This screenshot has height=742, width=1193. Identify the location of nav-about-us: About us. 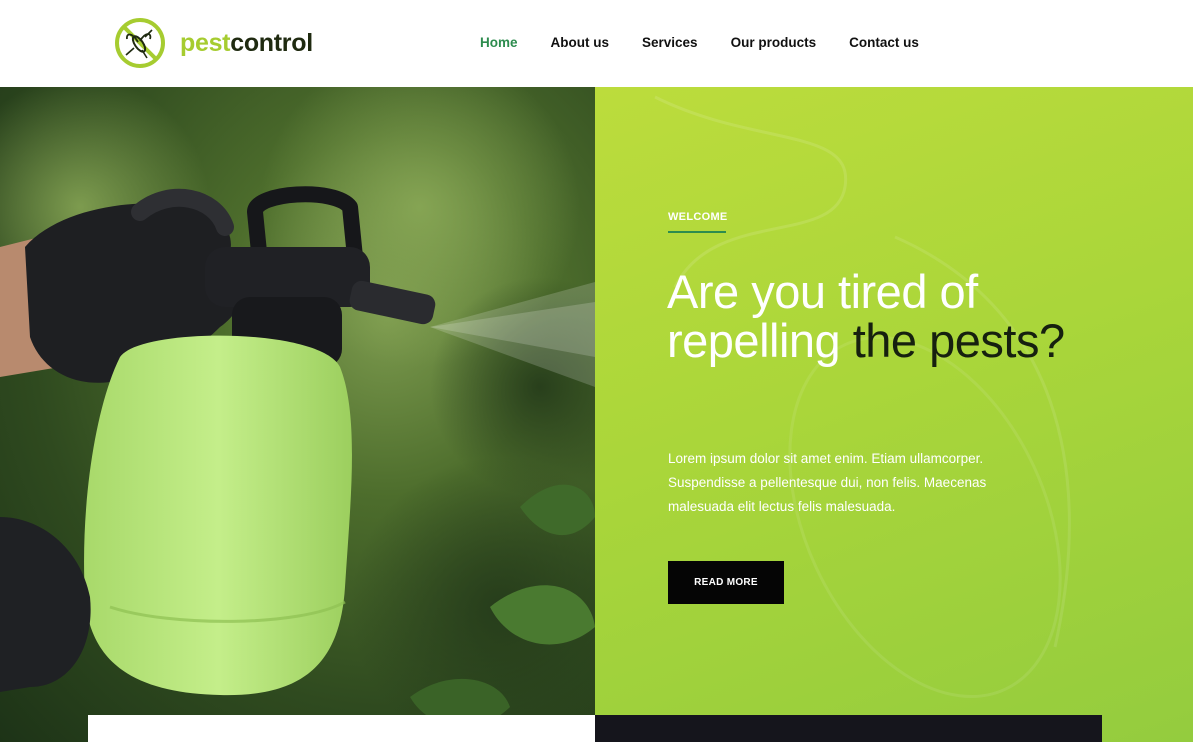
(580, 43).